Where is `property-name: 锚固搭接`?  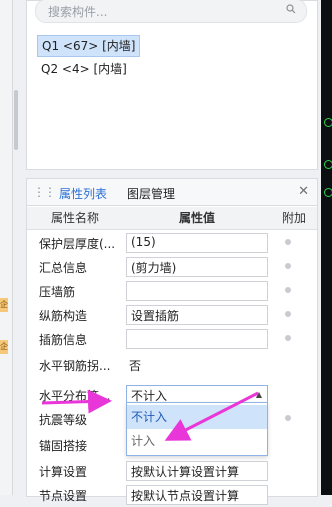
property-name: 锚固搭接 is located at coordinates (63, 446).